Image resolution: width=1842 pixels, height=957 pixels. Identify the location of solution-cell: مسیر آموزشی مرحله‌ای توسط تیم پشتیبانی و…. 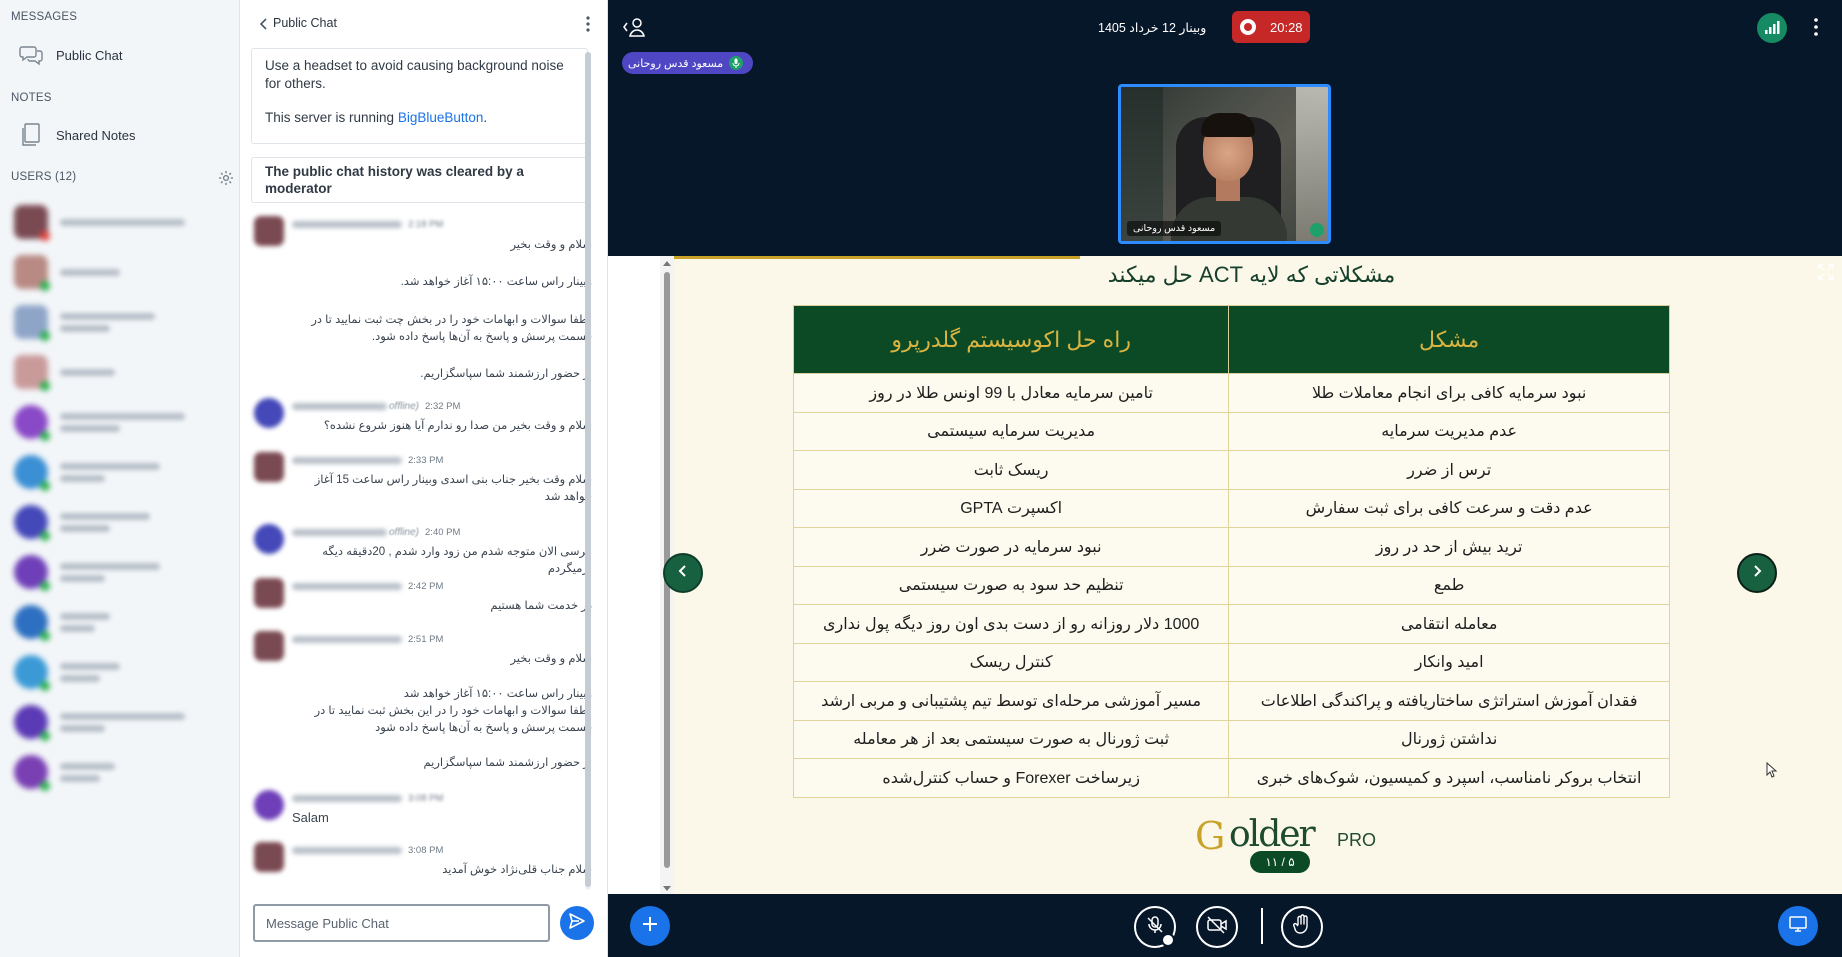
(1011, 701).